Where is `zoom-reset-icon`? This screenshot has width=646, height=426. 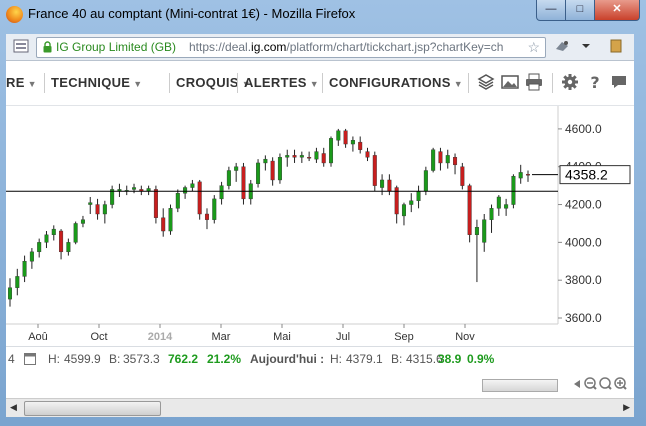
zoom-reset-icon is located at coordinates (605, 383).